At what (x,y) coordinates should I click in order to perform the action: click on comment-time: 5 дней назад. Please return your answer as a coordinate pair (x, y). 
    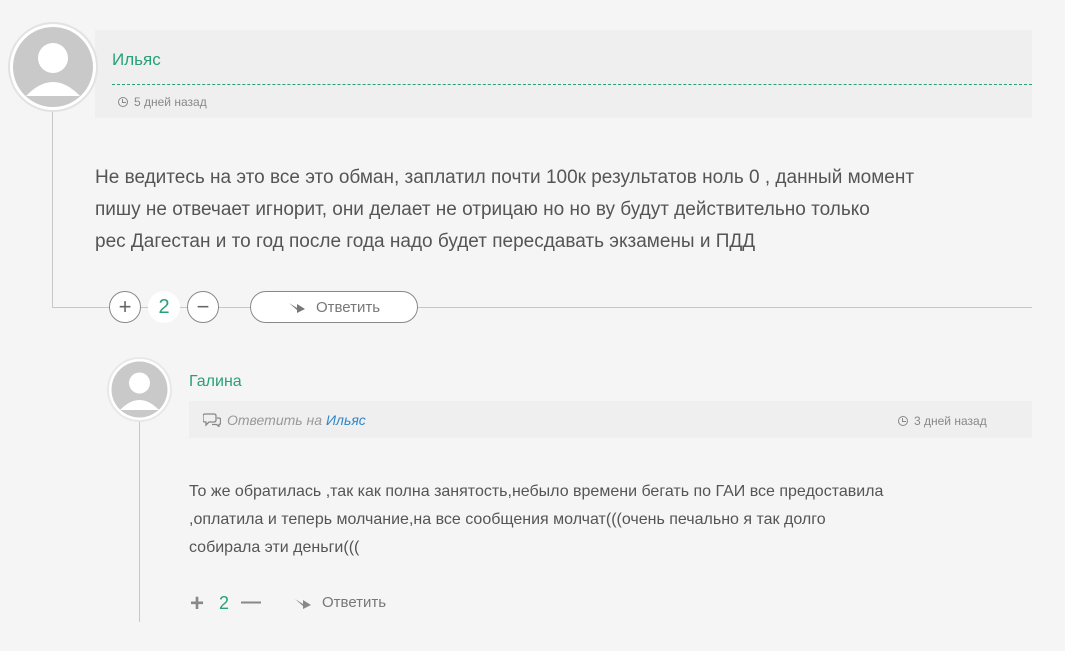
    Looking at the image, I should click on (162, 102).